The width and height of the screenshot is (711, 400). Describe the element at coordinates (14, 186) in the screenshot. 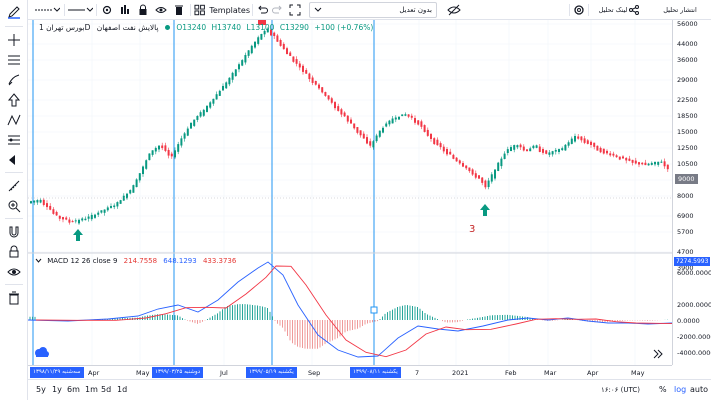

I see `ruler-icon` at that location.